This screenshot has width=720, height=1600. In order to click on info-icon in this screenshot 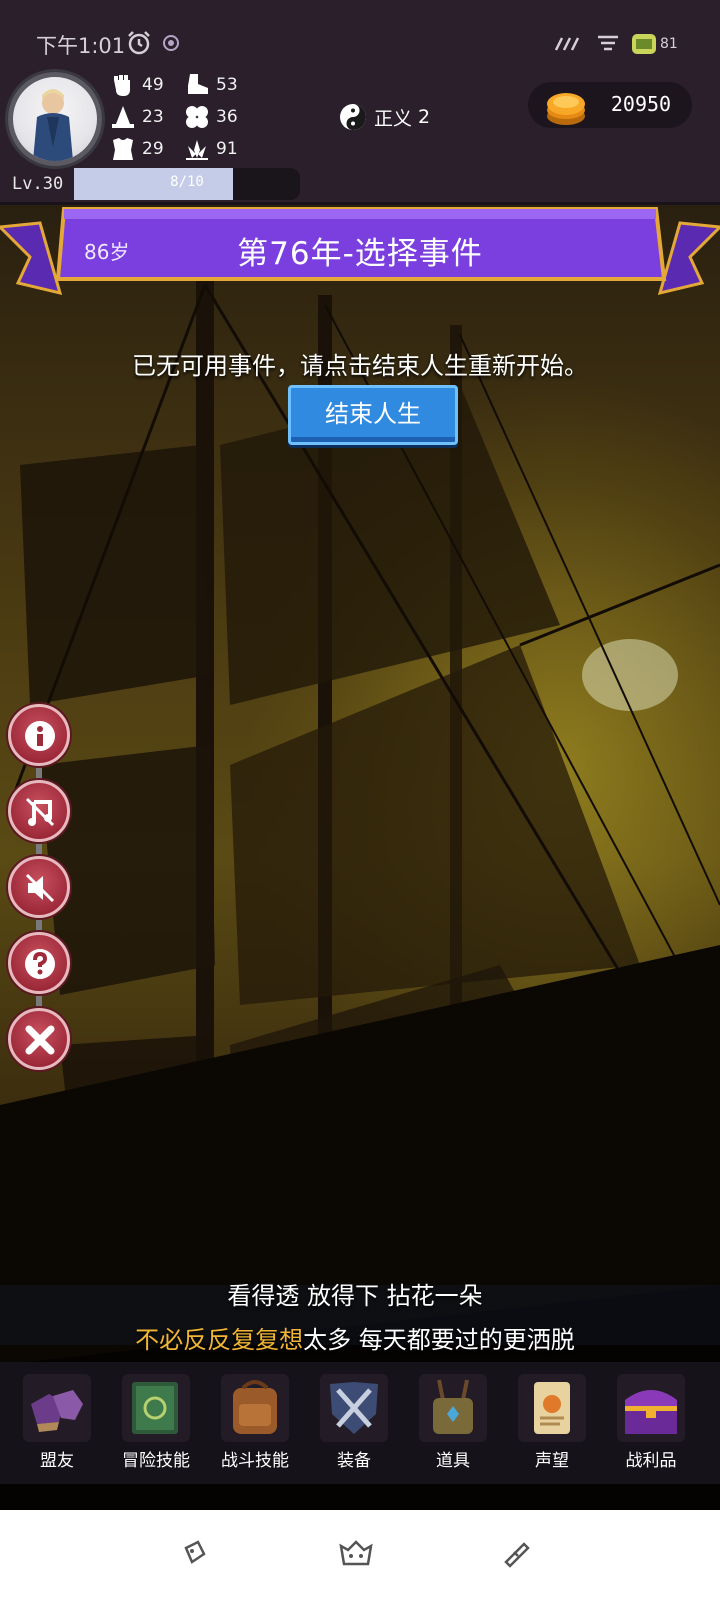, I will do `click(40, 736)`.